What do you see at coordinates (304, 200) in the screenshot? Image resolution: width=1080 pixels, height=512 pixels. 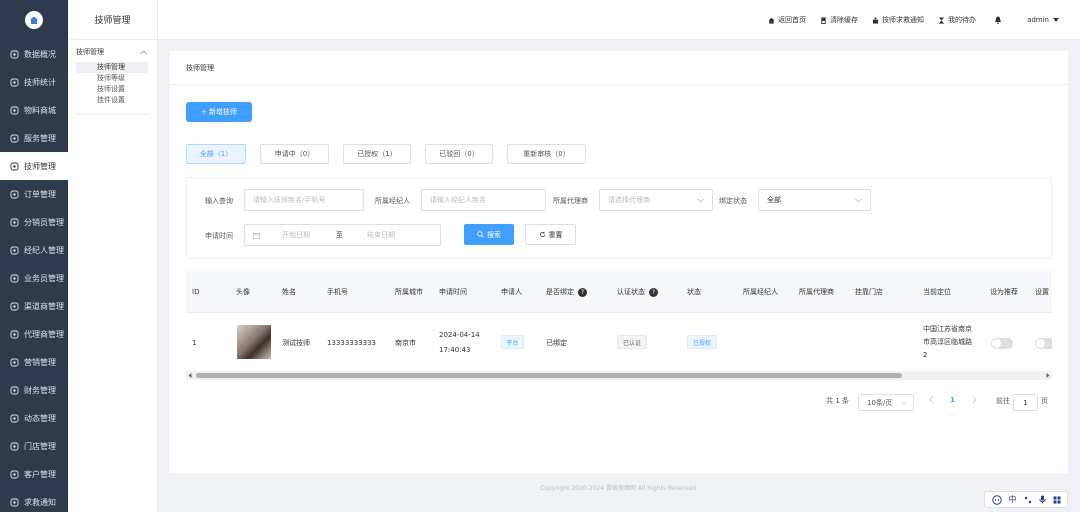 I see `keyword-input: 请输入技师姓名/手机号` at bounding box center [304, 200].